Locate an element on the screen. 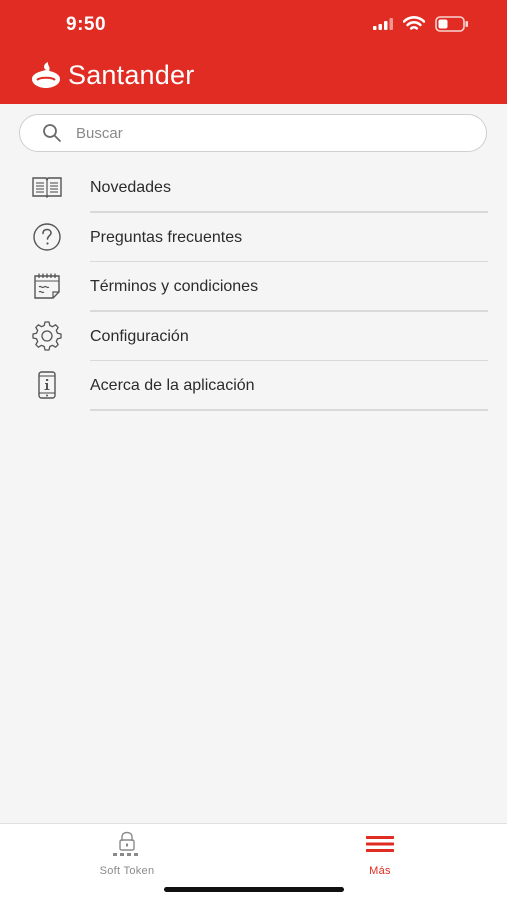 This screenshot has width=507, height=901. tab-mas: Más is located at coordinates (380, 853).